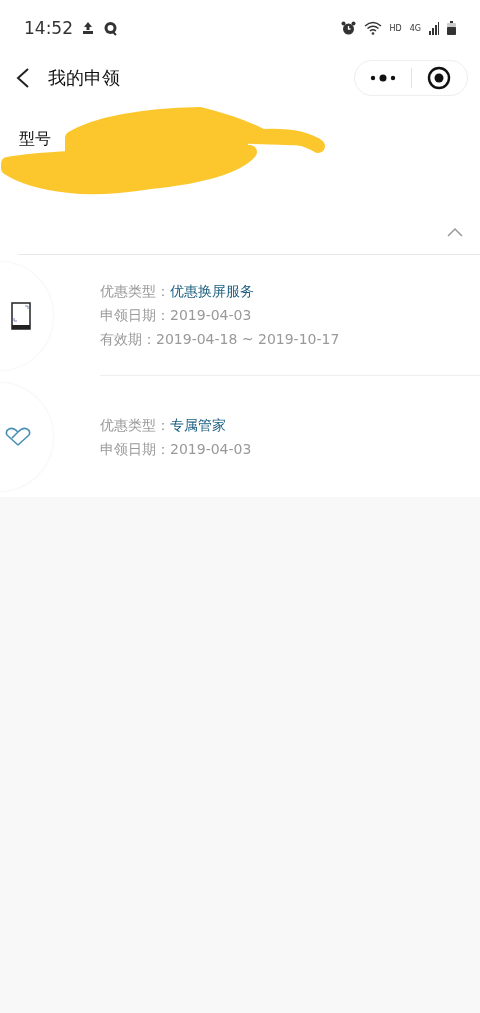 The height and width of the screenshot is (1013, 480). I want to click on status-time: 14:52, so click(48, 28).